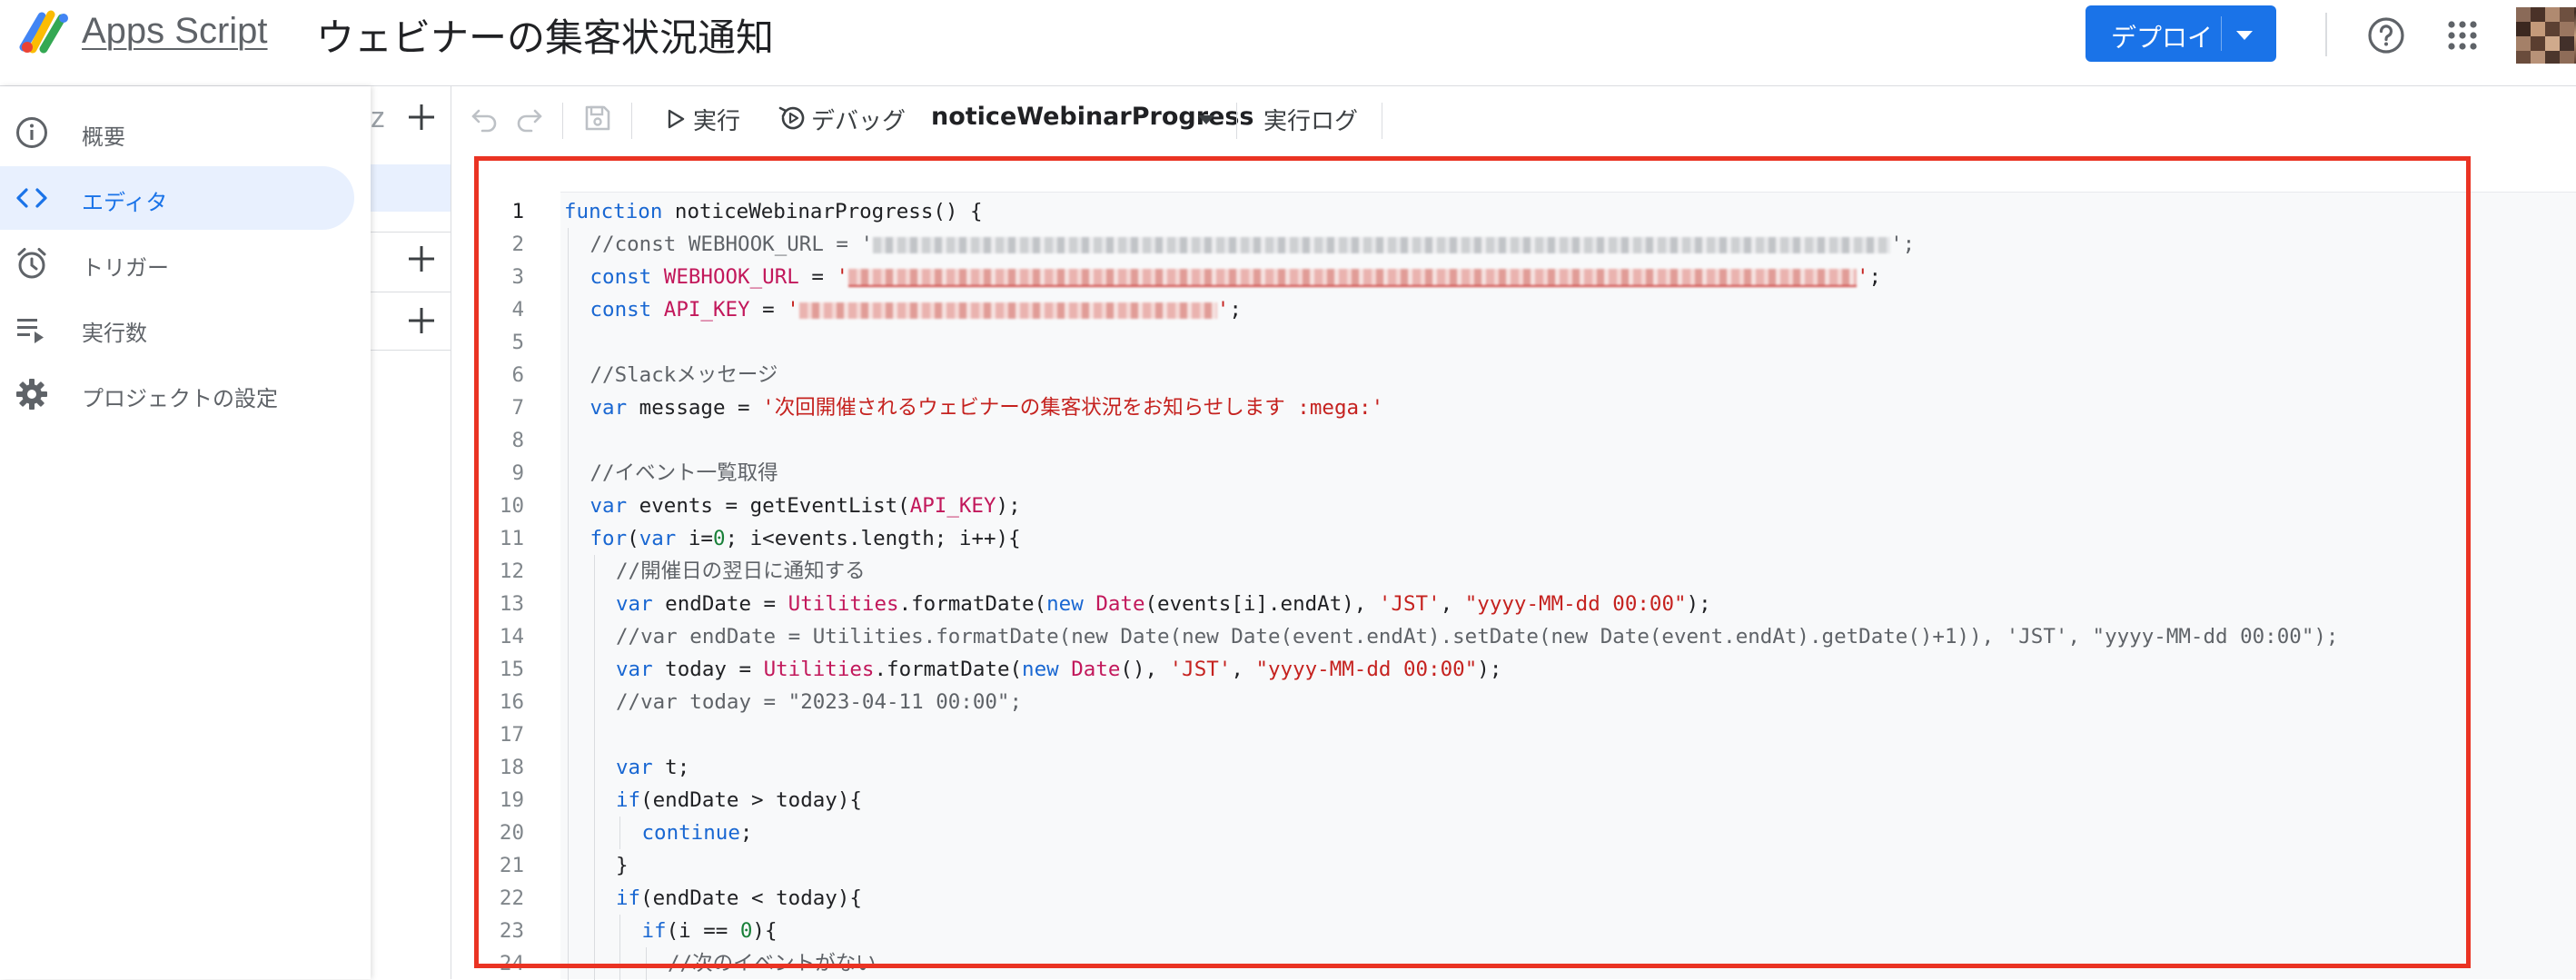 This screenshot has width=2576, height=980. I want to click on line-number: 5, so click(517, 342).